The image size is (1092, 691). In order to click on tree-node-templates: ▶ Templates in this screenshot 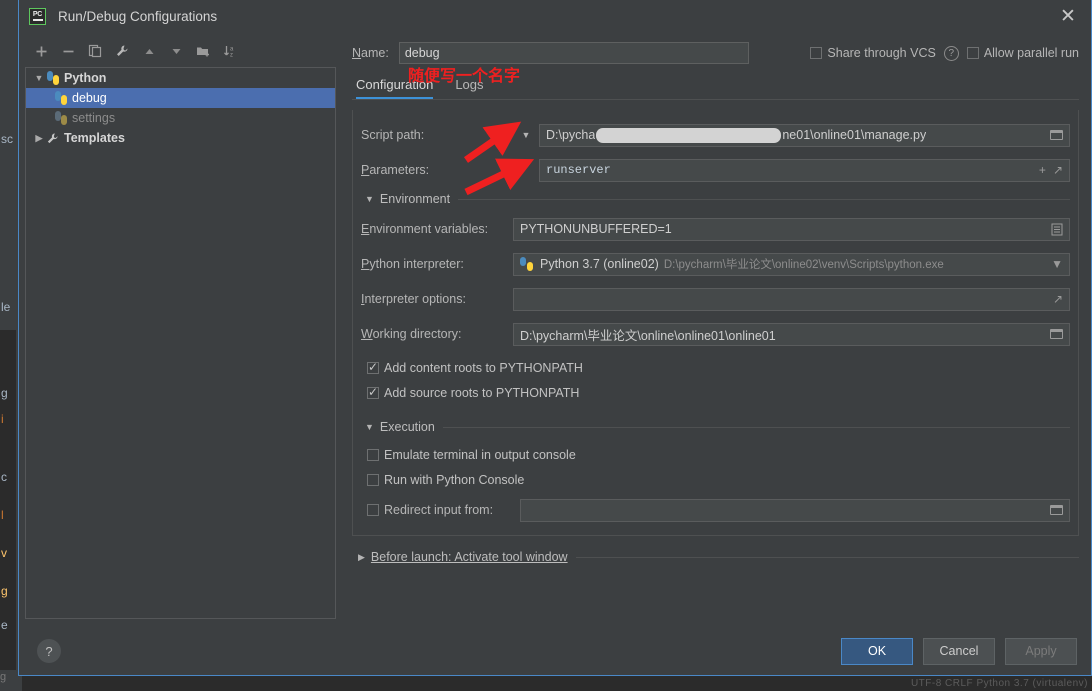, I will do `click(180, 138)`.